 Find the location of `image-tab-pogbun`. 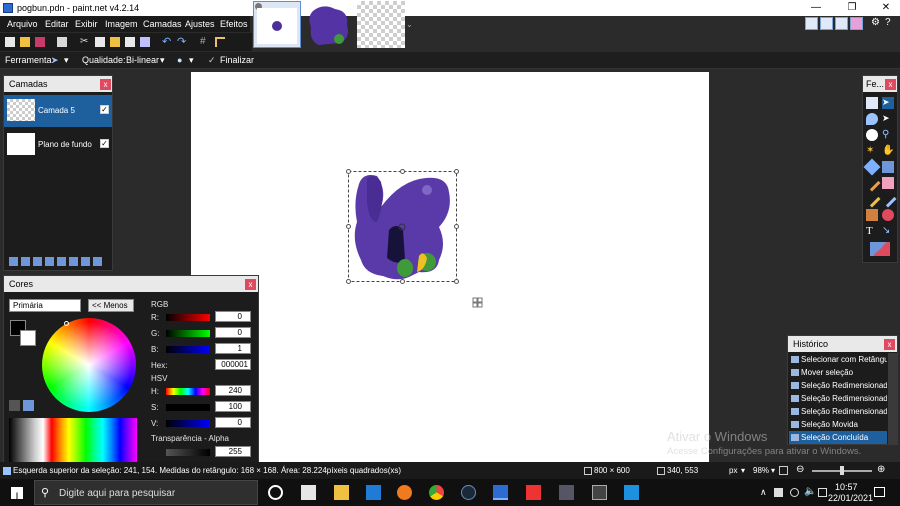

image-tab-pogbun is located at coordinates (277, 24).